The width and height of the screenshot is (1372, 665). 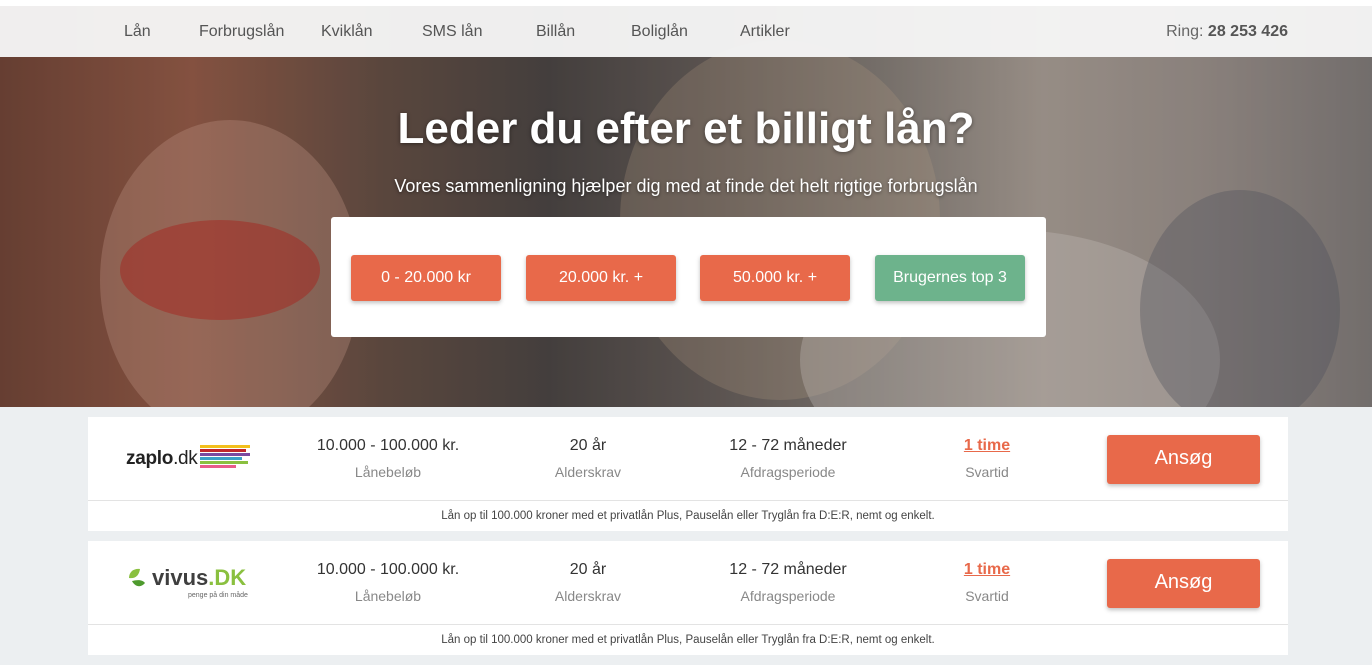 I want to click on vivus-logo: vivus.DK penge på din måde, so click(x=191, y=585).